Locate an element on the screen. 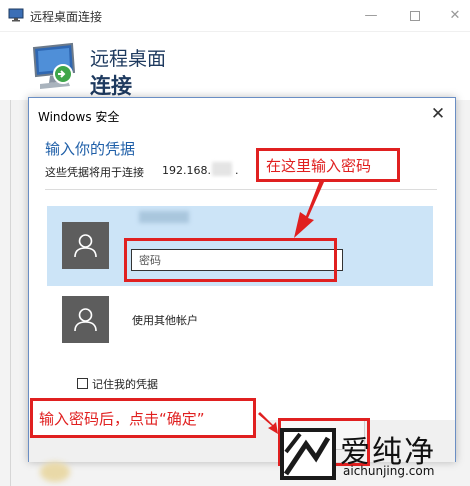  dialog-separator is located at coordinates (241, 189).